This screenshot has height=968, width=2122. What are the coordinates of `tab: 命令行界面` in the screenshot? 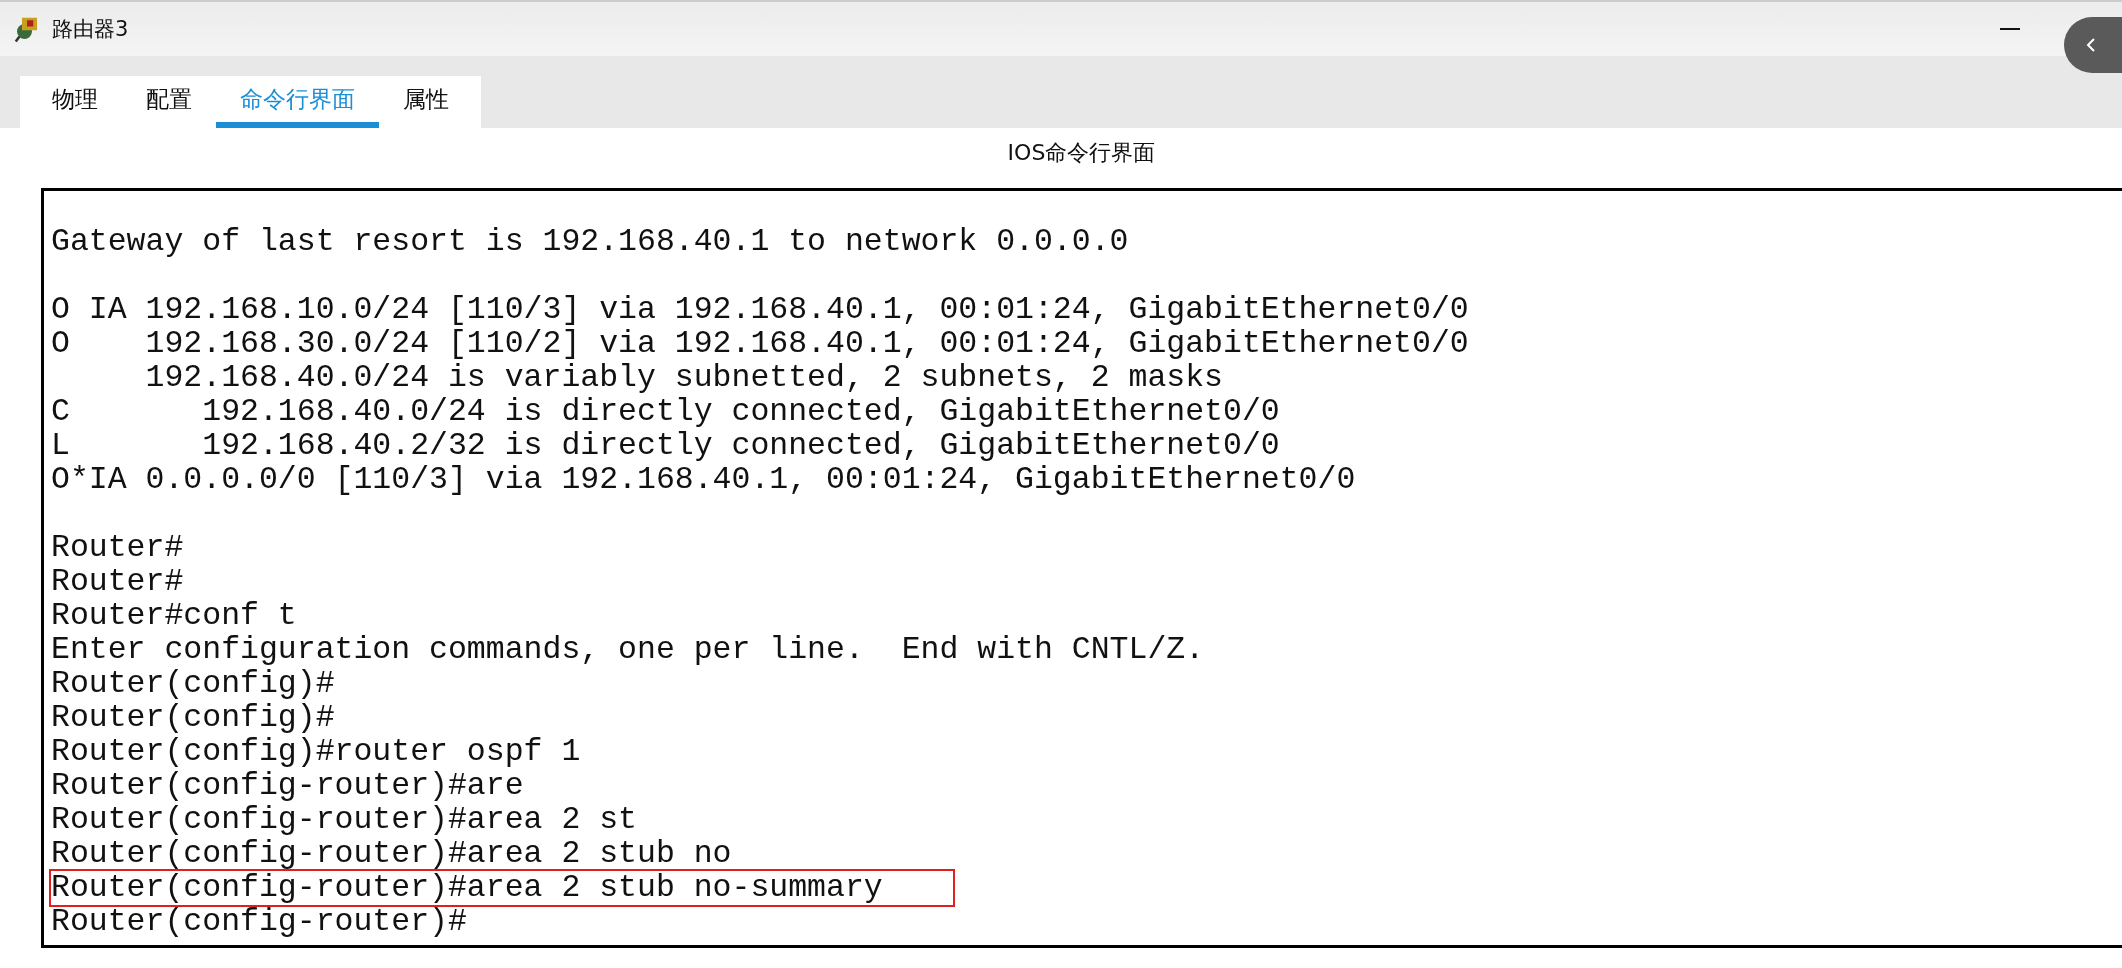 It's located at (297, 102).